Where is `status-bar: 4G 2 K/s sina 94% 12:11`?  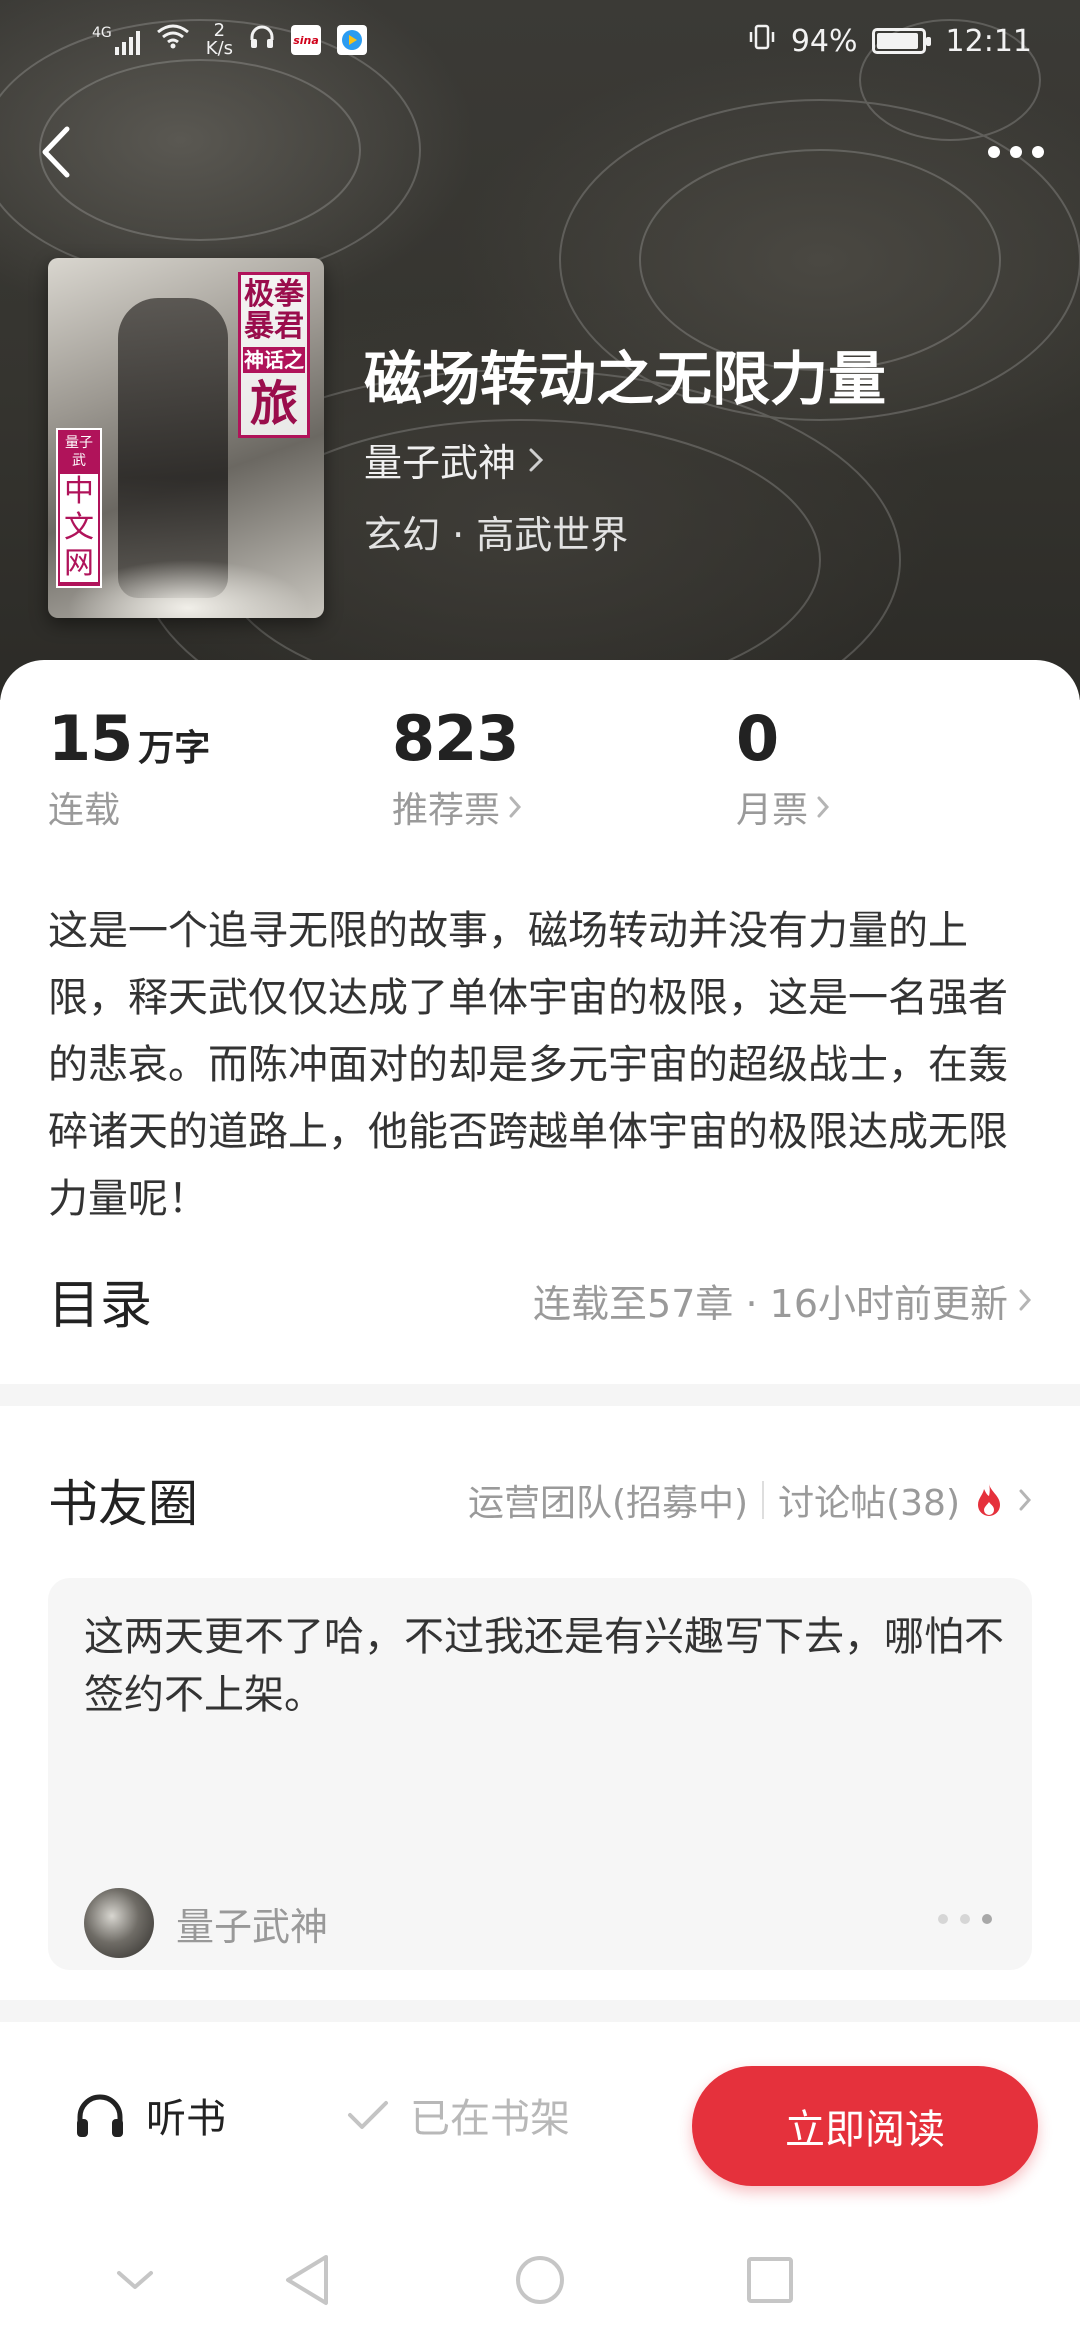
status-bar: 4G 2 K/s sina 94% 12:11 is located at coordinates (540, 42).